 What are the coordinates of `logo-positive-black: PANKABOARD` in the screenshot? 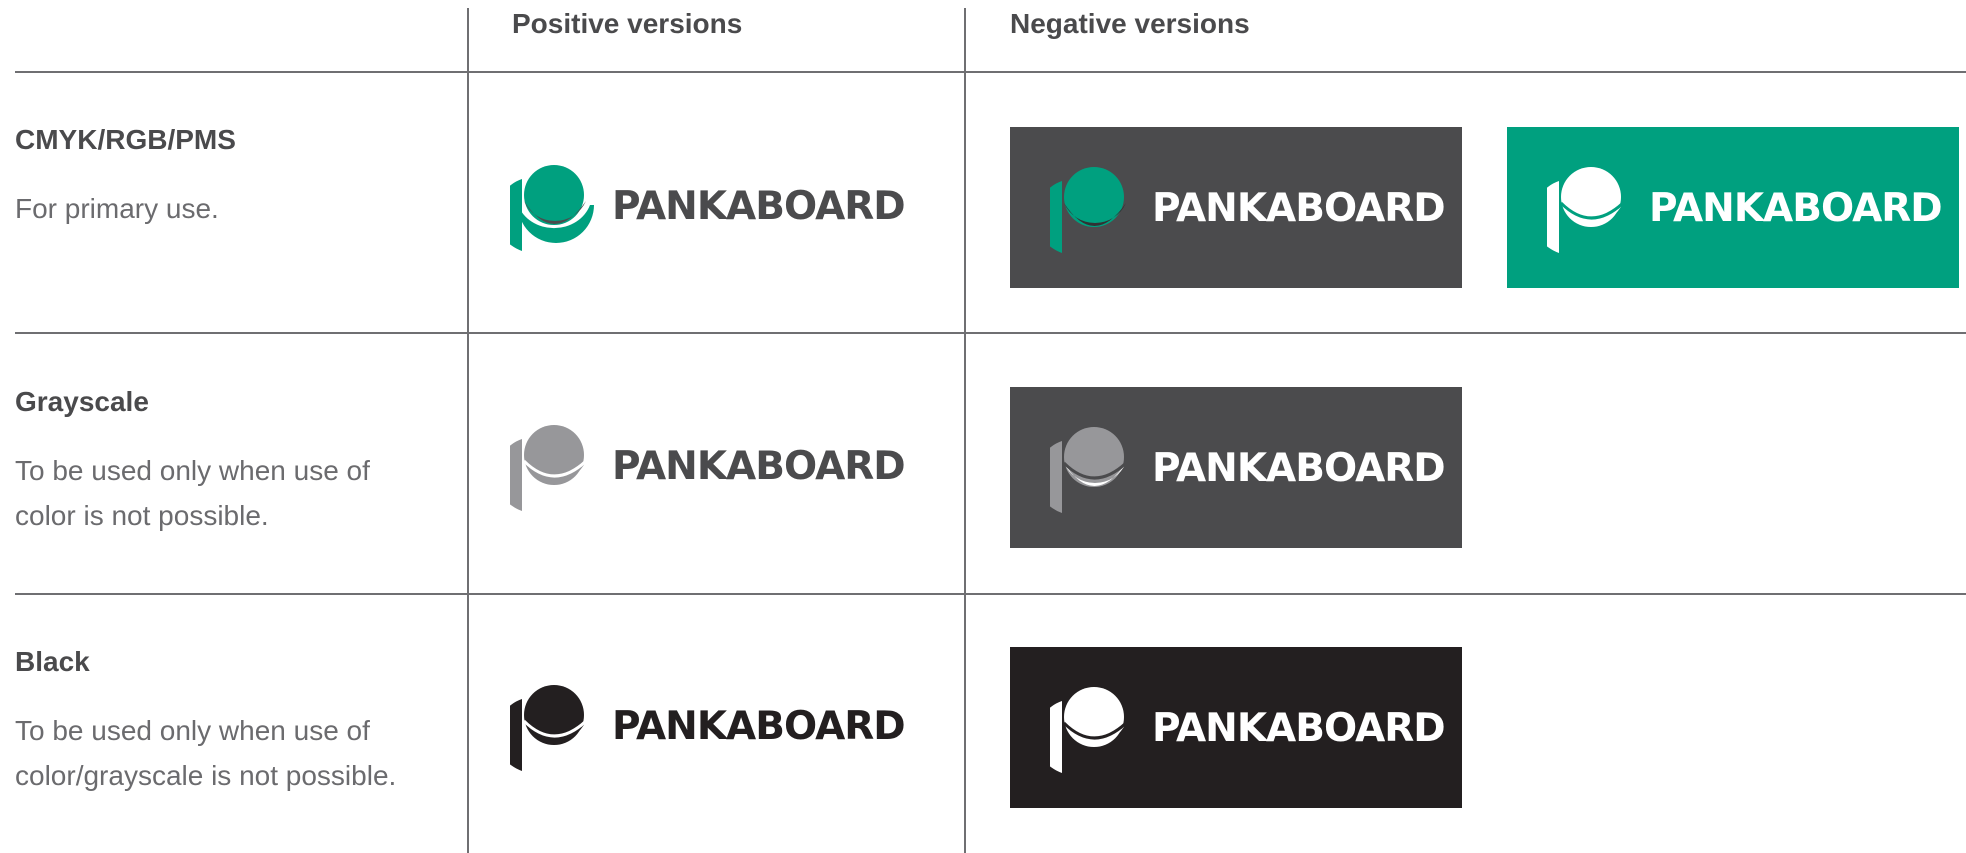 It's located at (708, 726).